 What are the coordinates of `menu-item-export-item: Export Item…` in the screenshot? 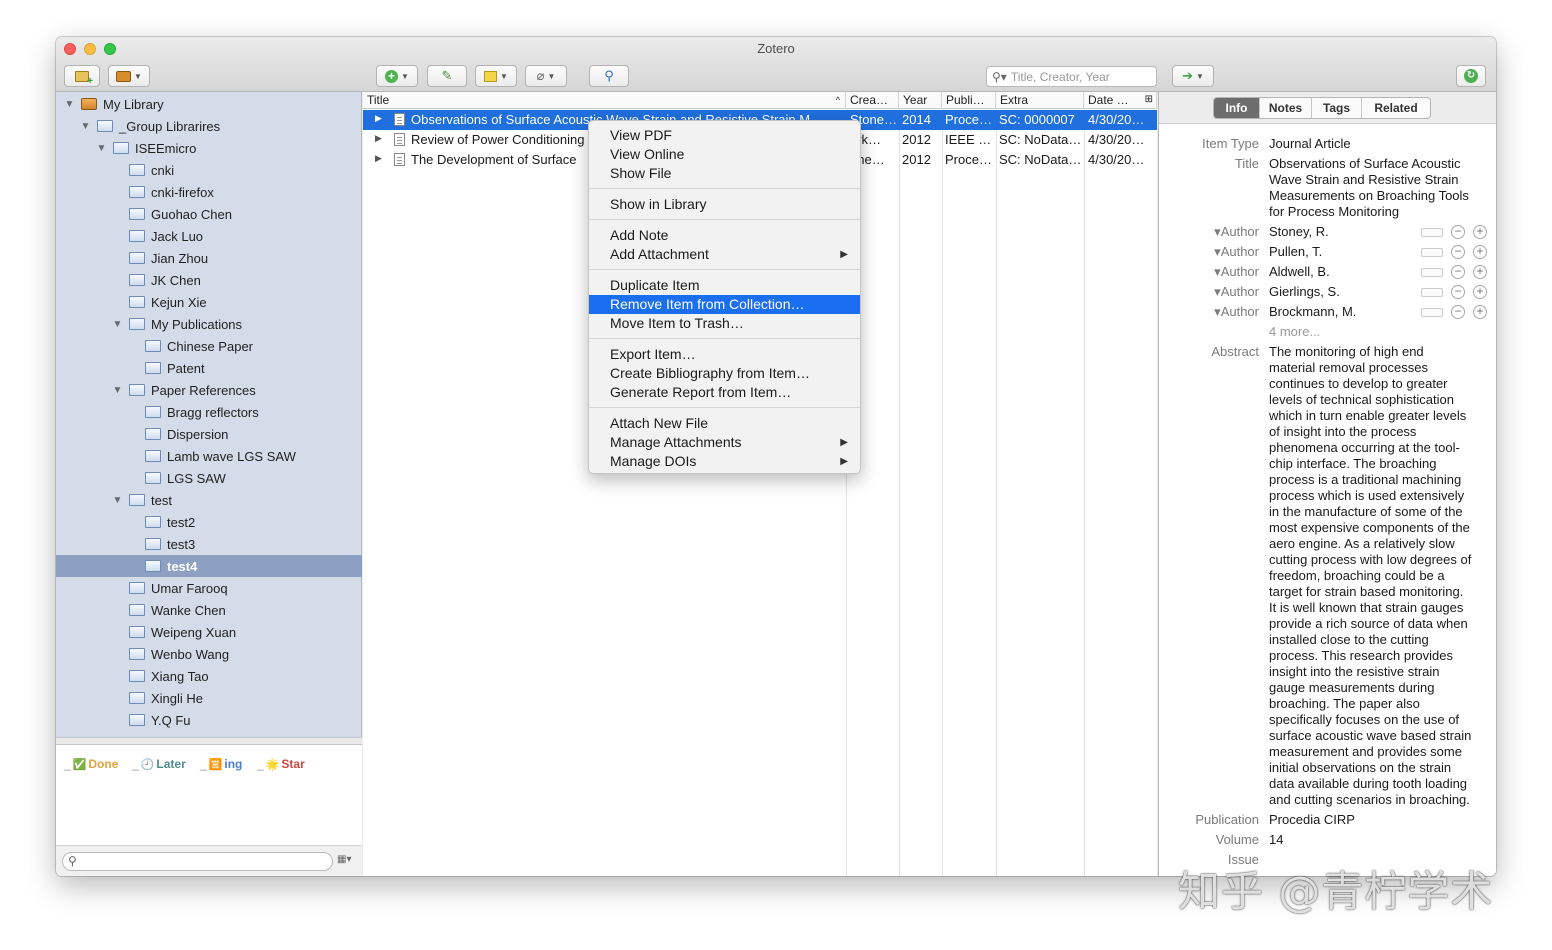 It's located at (724, 354).